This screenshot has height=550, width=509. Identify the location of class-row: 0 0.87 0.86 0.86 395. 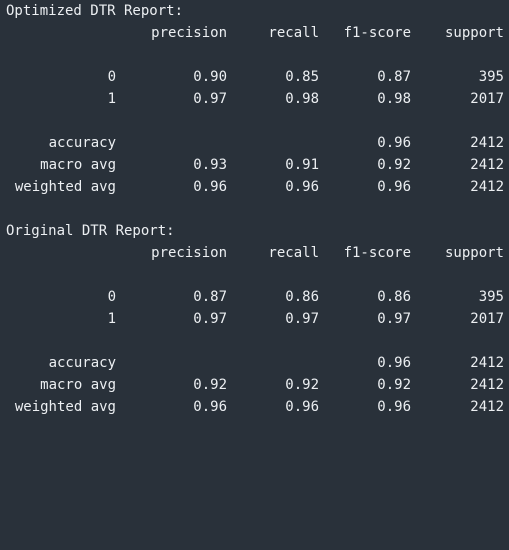
(256, 297).